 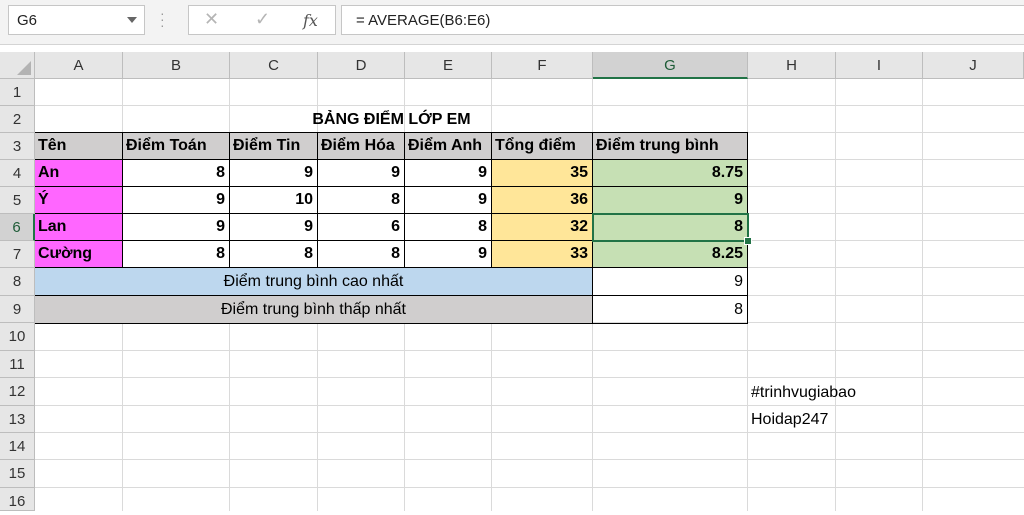 What do you see at coordinates (542, 200) in the screenshot?
I see `score-tong: 36` at bounding box center [542, 200].